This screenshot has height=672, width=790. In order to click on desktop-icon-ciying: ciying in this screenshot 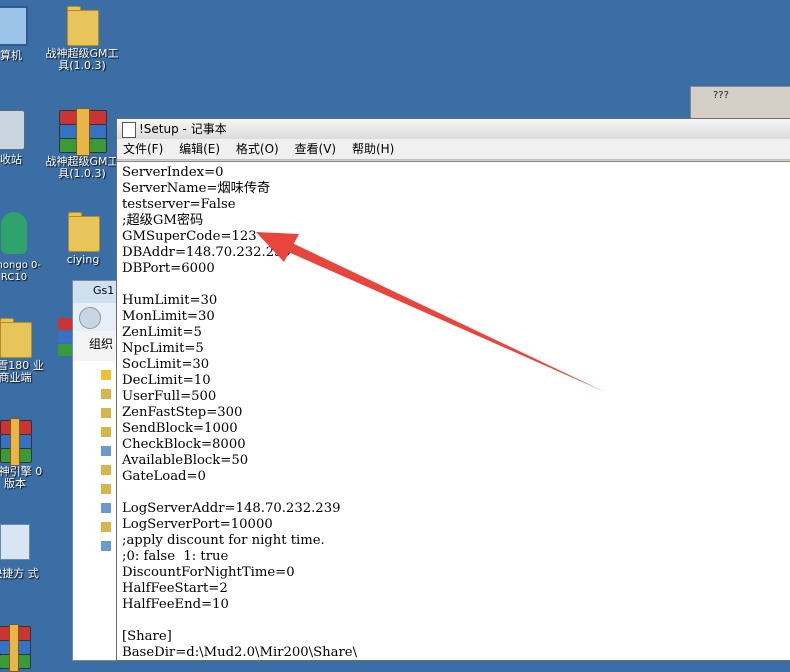, I will do `click(83, 239)`.